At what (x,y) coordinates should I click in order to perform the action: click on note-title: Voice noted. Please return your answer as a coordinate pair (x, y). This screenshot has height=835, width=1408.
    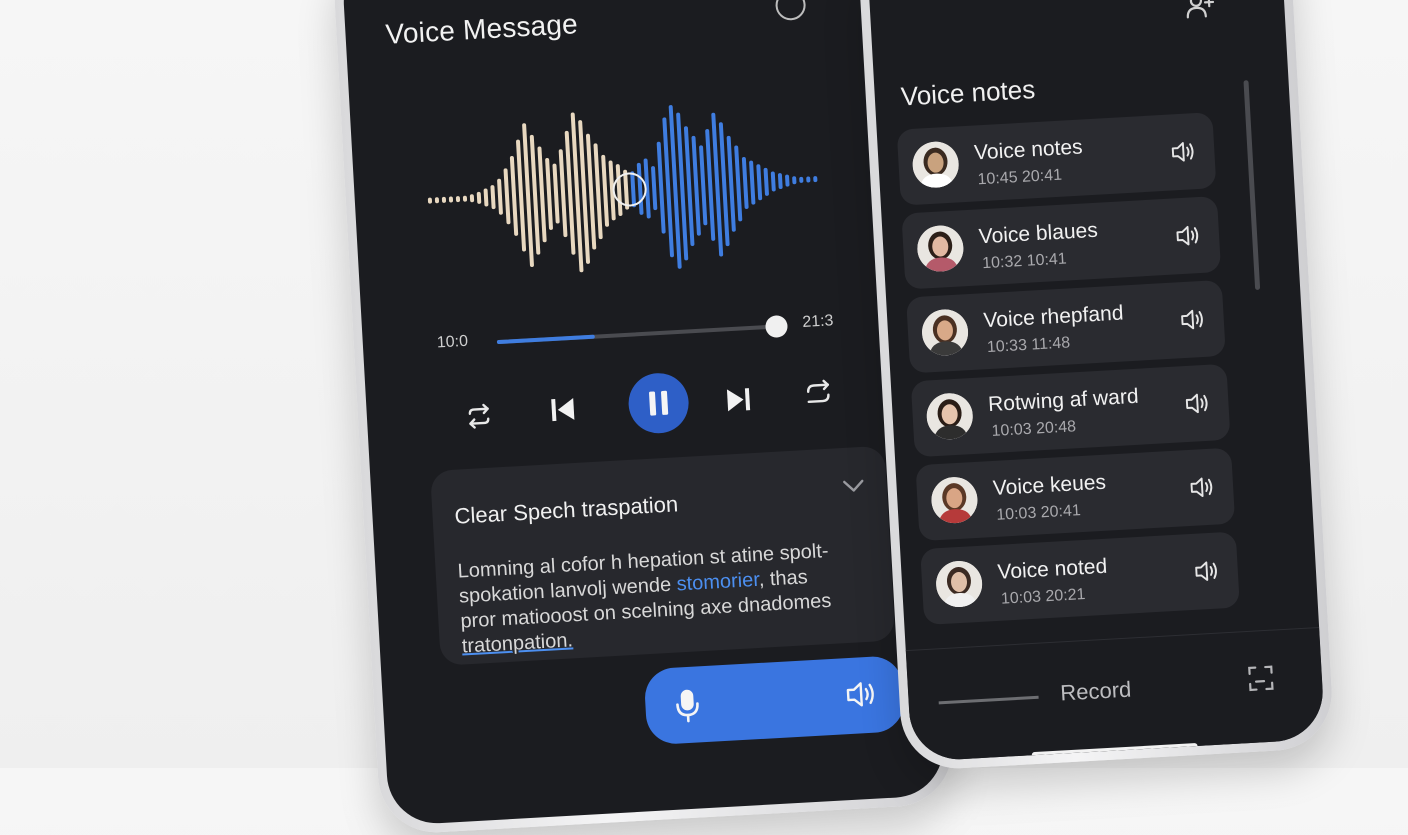
    Looking at the image, I should click on (1052, 569).